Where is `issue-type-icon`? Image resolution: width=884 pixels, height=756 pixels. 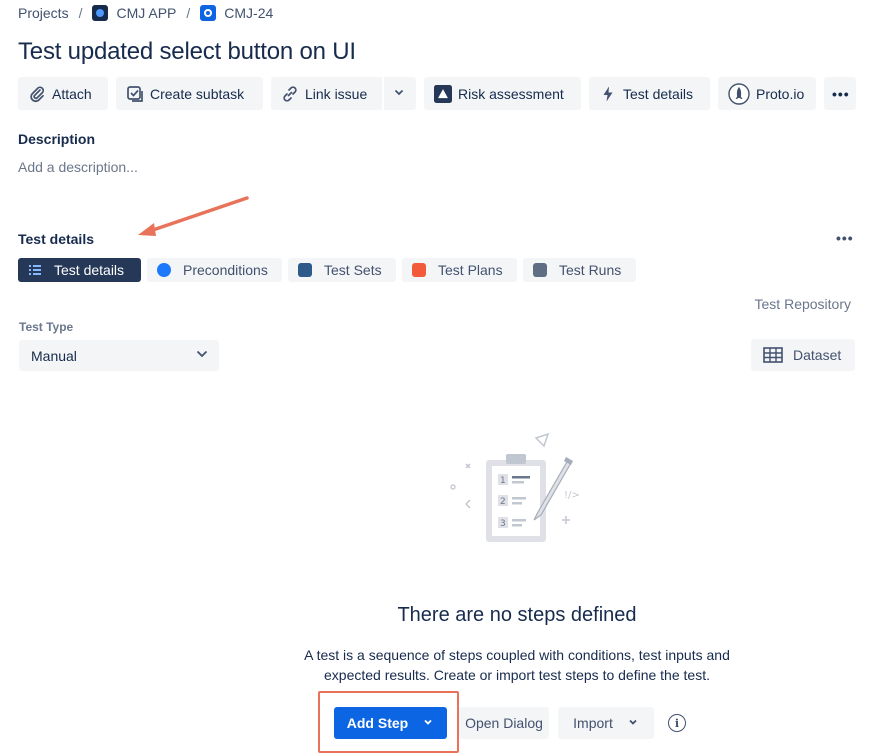 issue-type-icon is located at coordinates (208, 13).